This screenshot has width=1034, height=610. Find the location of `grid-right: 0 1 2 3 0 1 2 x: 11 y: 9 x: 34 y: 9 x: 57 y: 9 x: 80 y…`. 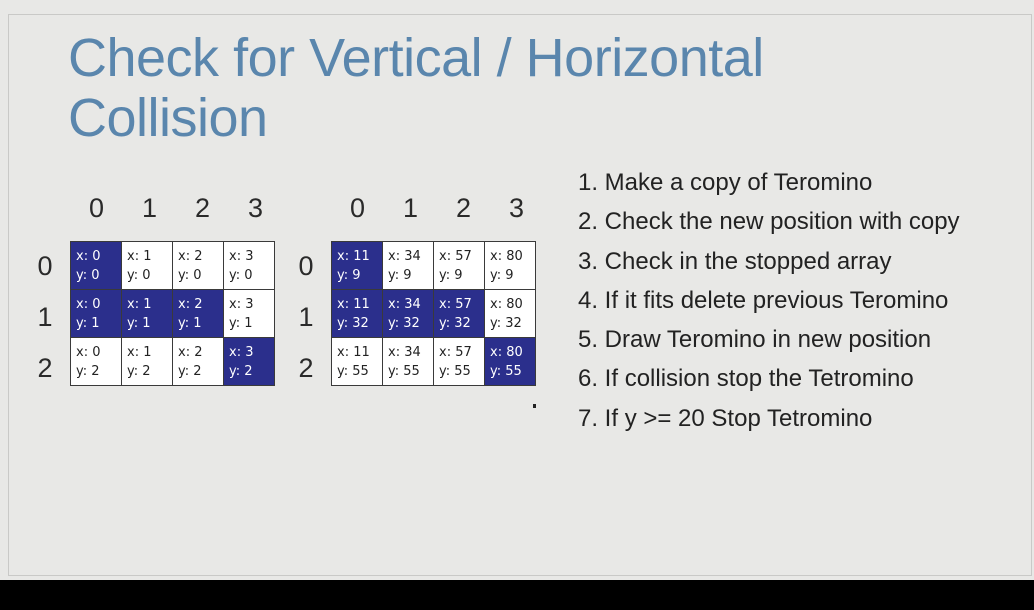

grid-right: 0 1 2 3 0 1 2 x: 11 y: 9 x: 34 y: 9 x: 57 y: 9 x: 80 y… is located at coordinates (421, 298).